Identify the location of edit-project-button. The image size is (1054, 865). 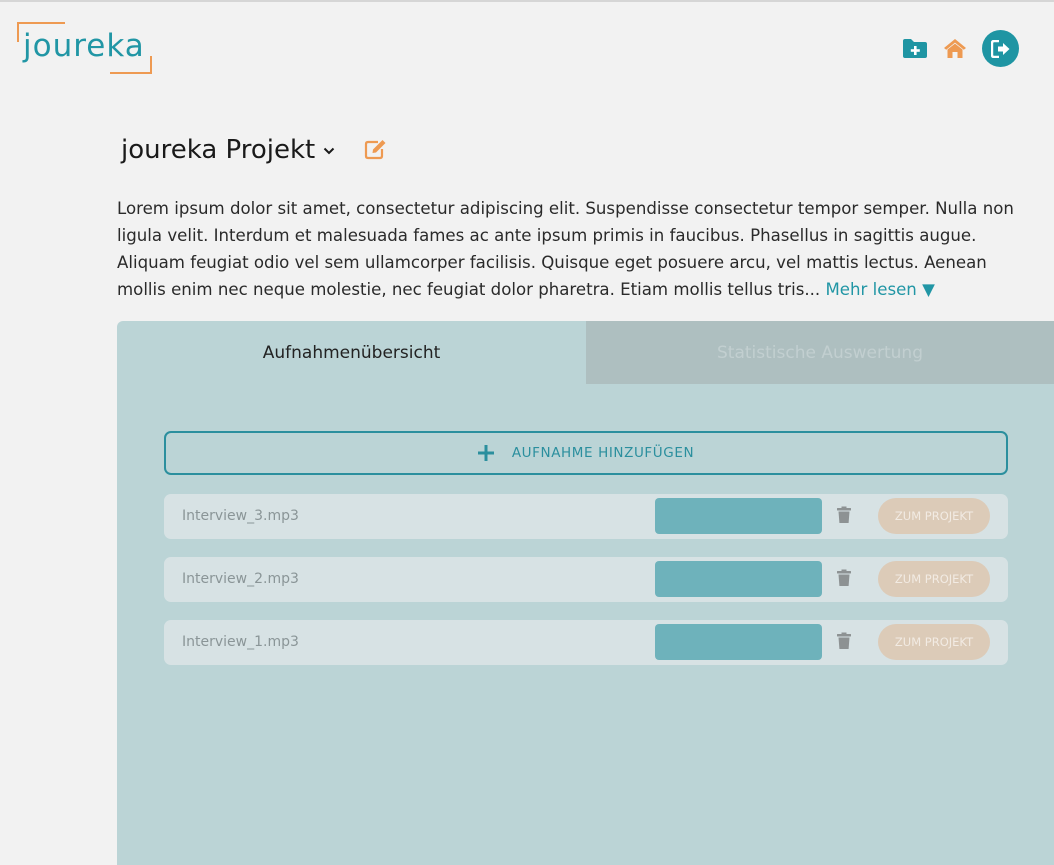
(376, 149).